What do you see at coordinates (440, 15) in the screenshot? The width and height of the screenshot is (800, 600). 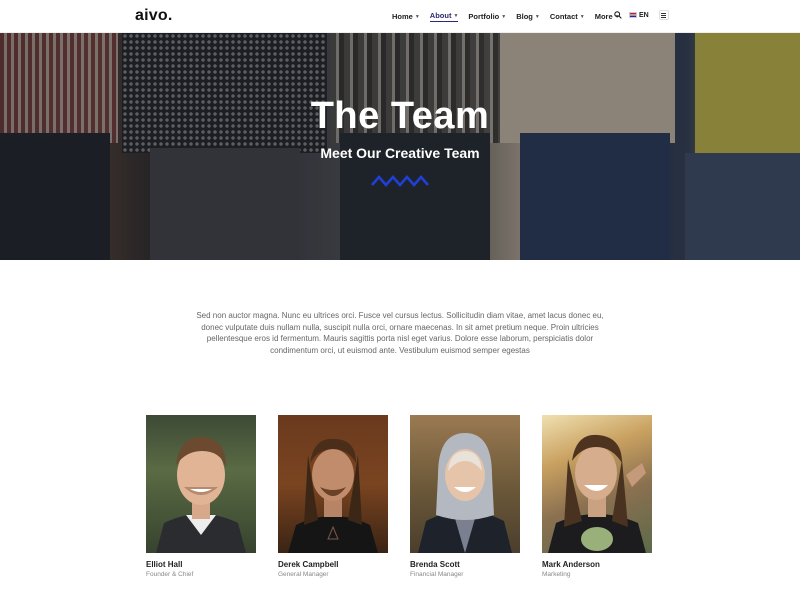 I see `nav-item-label: About` at bounding box center [440, 15].